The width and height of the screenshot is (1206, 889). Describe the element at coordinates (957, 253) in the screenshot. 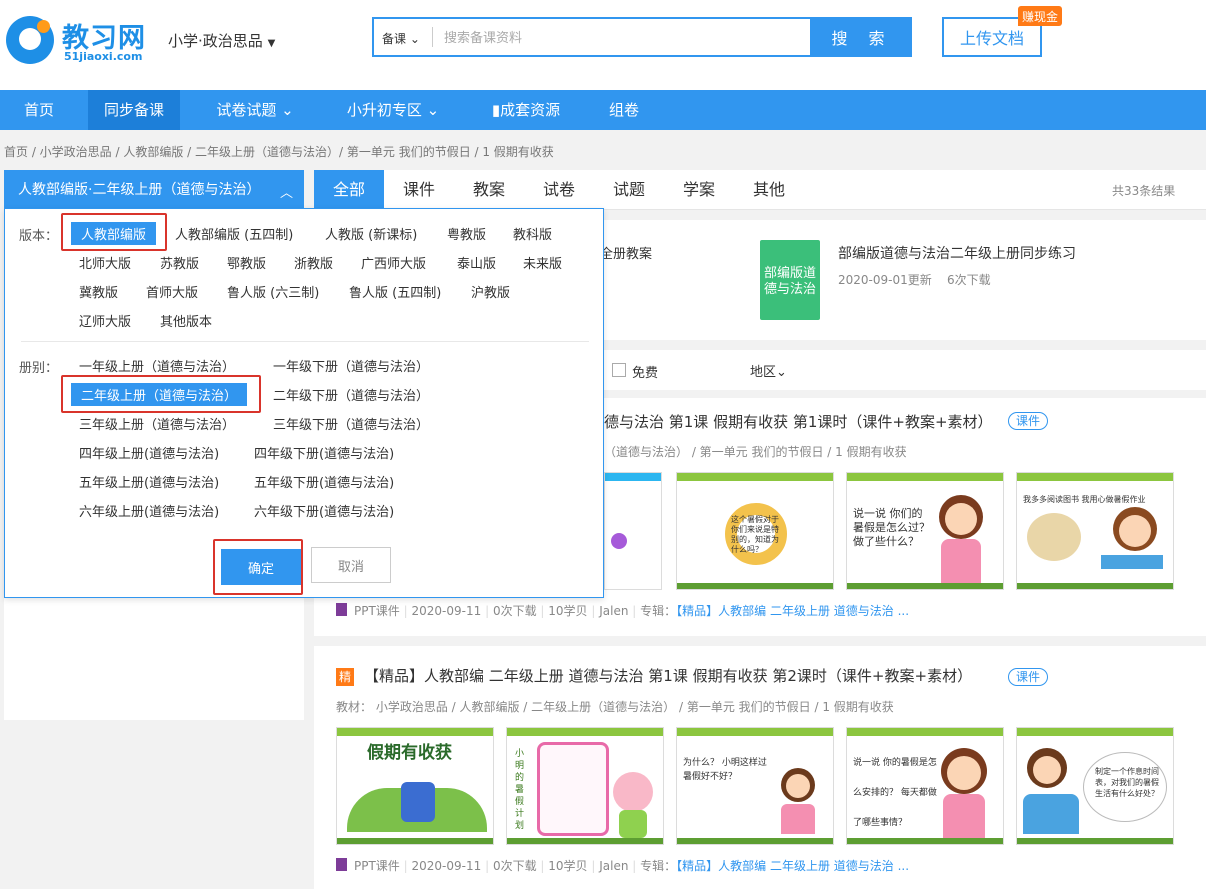

I see `featured-item-title: 部编版道德与法治二年级上册同步练习` at that location.